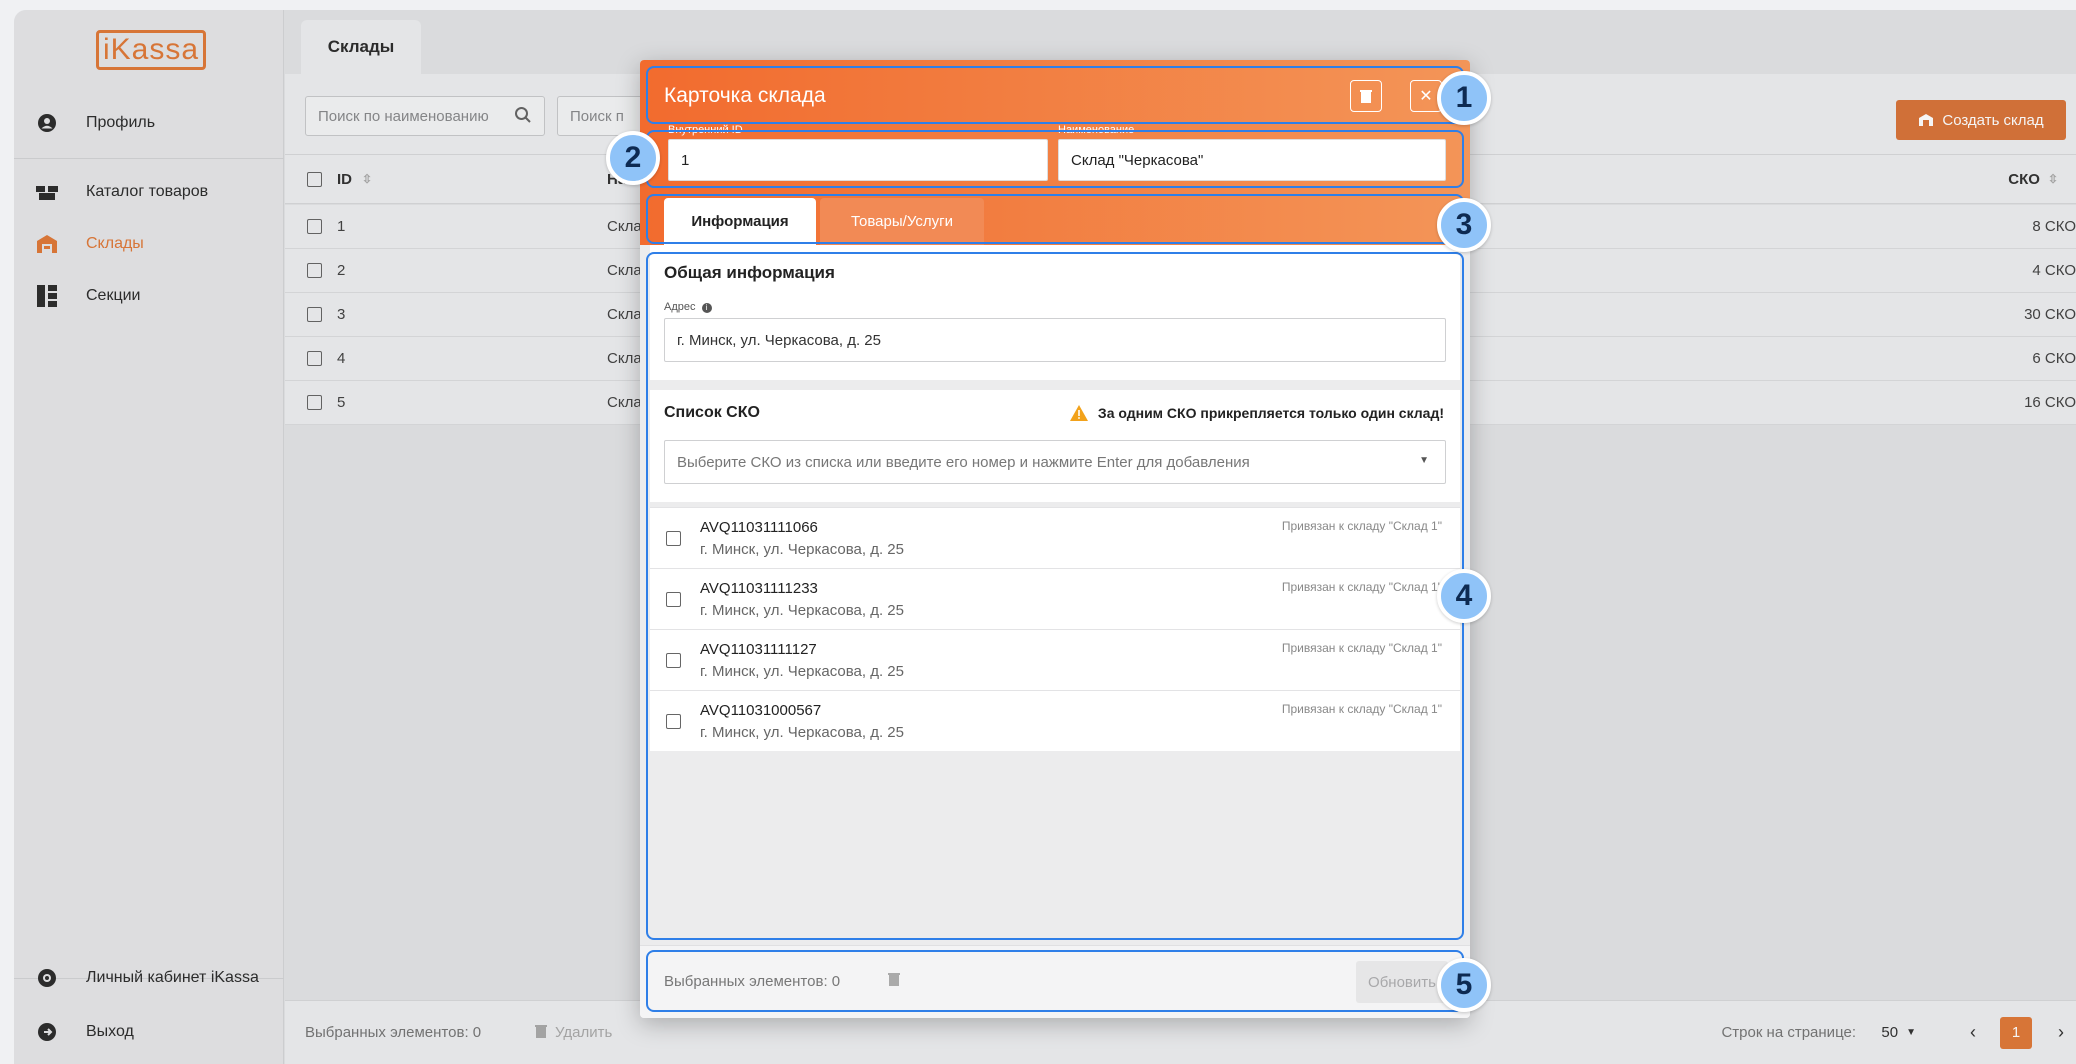 This screenshot has height=1064, width=2076. Describe the element at coordinates (597, 116) in the screenshot. I see `search-placeholder: Поиск п` at that location.